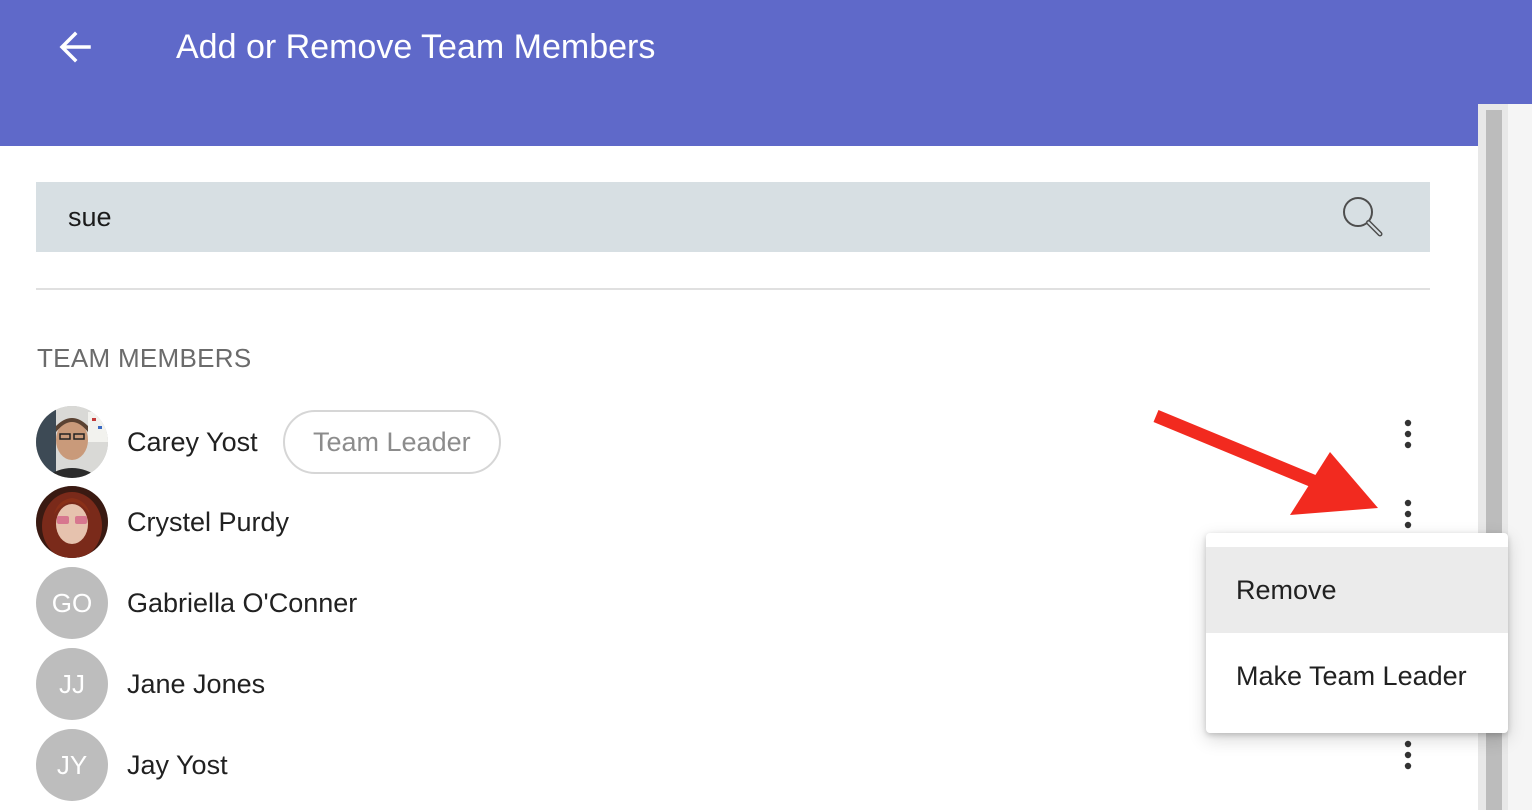  I want to click on avatar-gabriella-oconner: GO, so click(72, 603).